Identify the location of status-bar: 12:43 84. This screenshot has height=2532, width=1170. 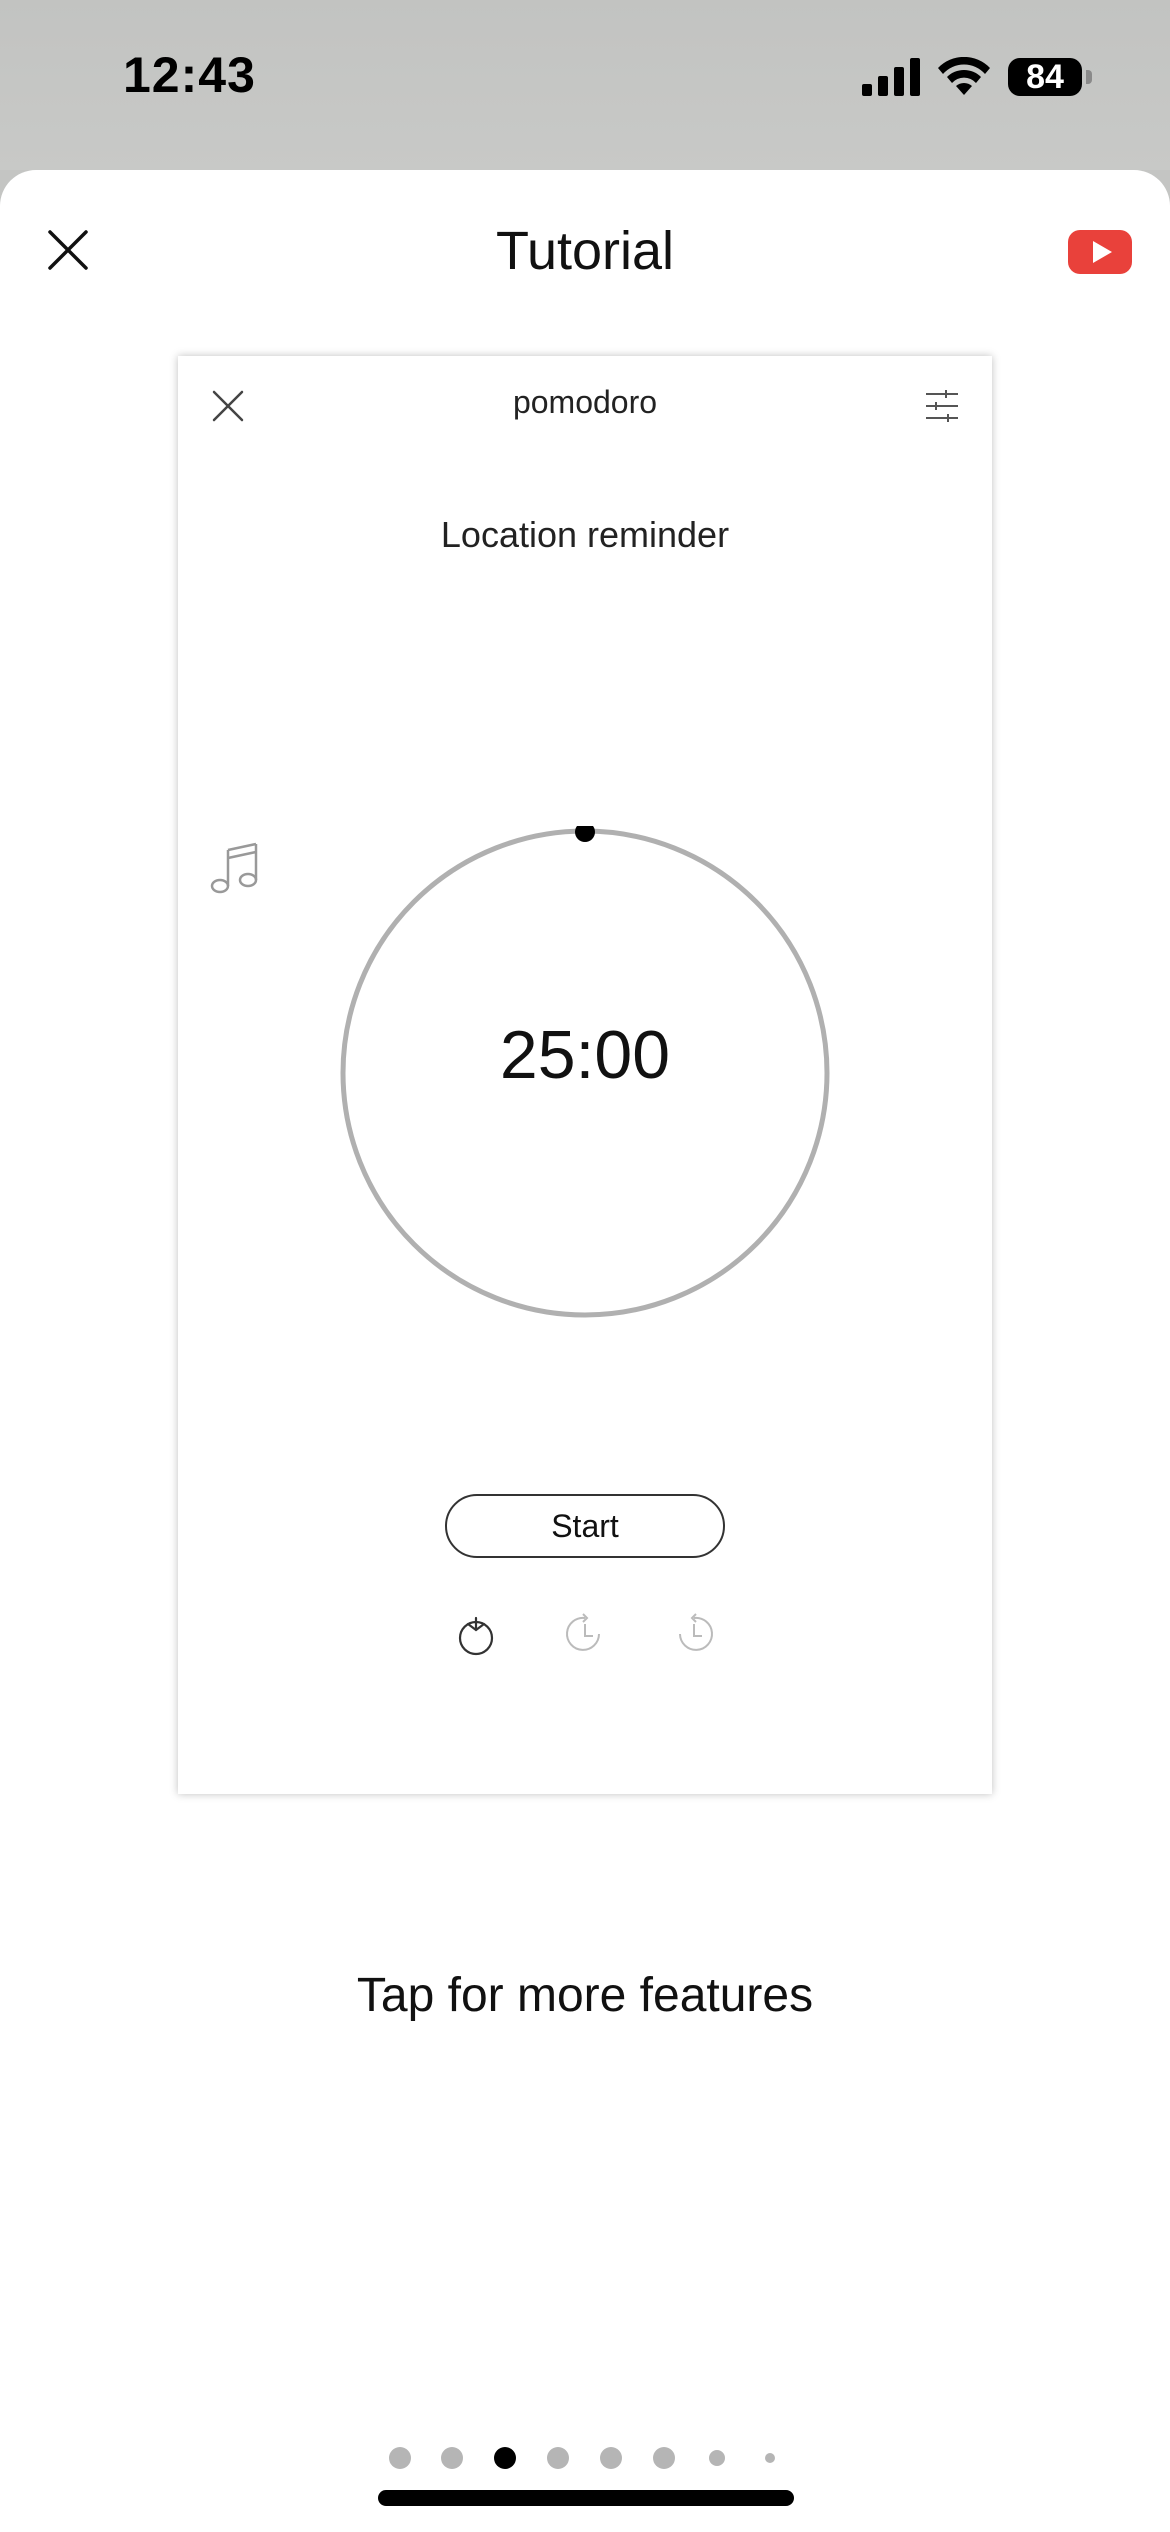
(585, 85).